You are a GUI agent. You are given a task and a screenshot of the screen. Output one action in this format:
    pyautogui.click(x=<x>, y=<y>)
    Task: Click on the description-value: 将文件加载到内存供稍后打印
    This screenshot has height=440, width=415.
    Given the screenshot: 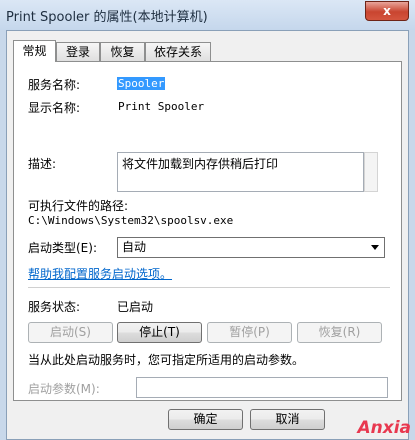 What is the action you would take?
    pyautogui.click(x=200, y=164)
    